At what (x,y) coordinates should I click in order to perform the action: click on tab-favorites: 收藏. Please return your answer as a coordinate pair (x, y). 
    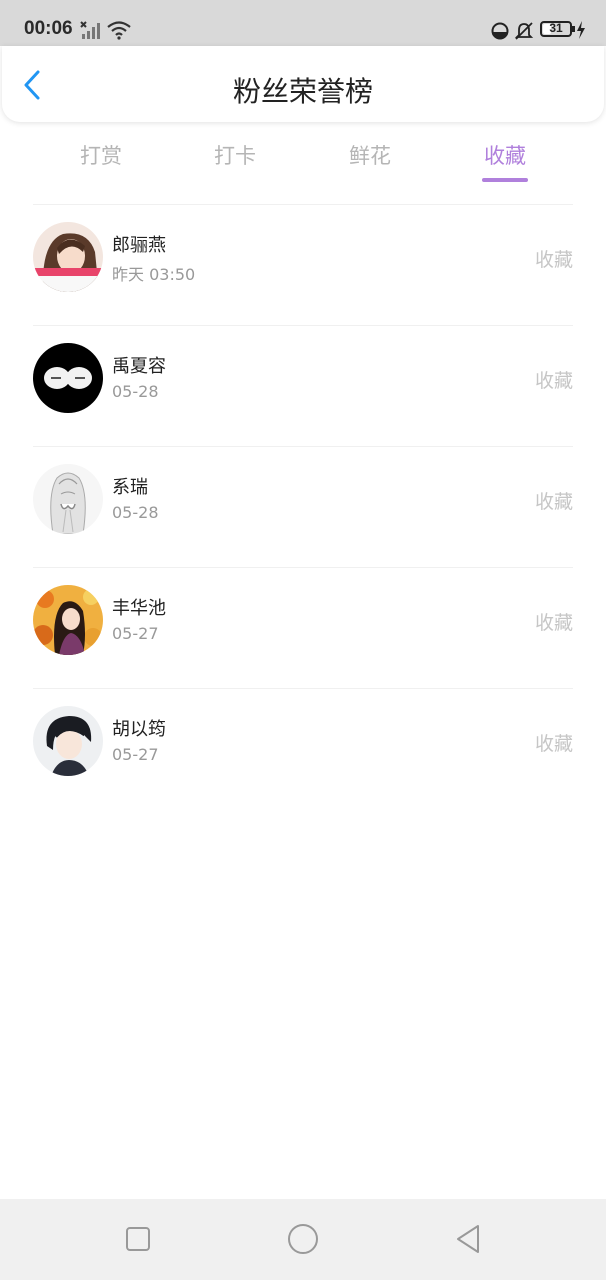
    Looking at the image, I should click on (505, 161).